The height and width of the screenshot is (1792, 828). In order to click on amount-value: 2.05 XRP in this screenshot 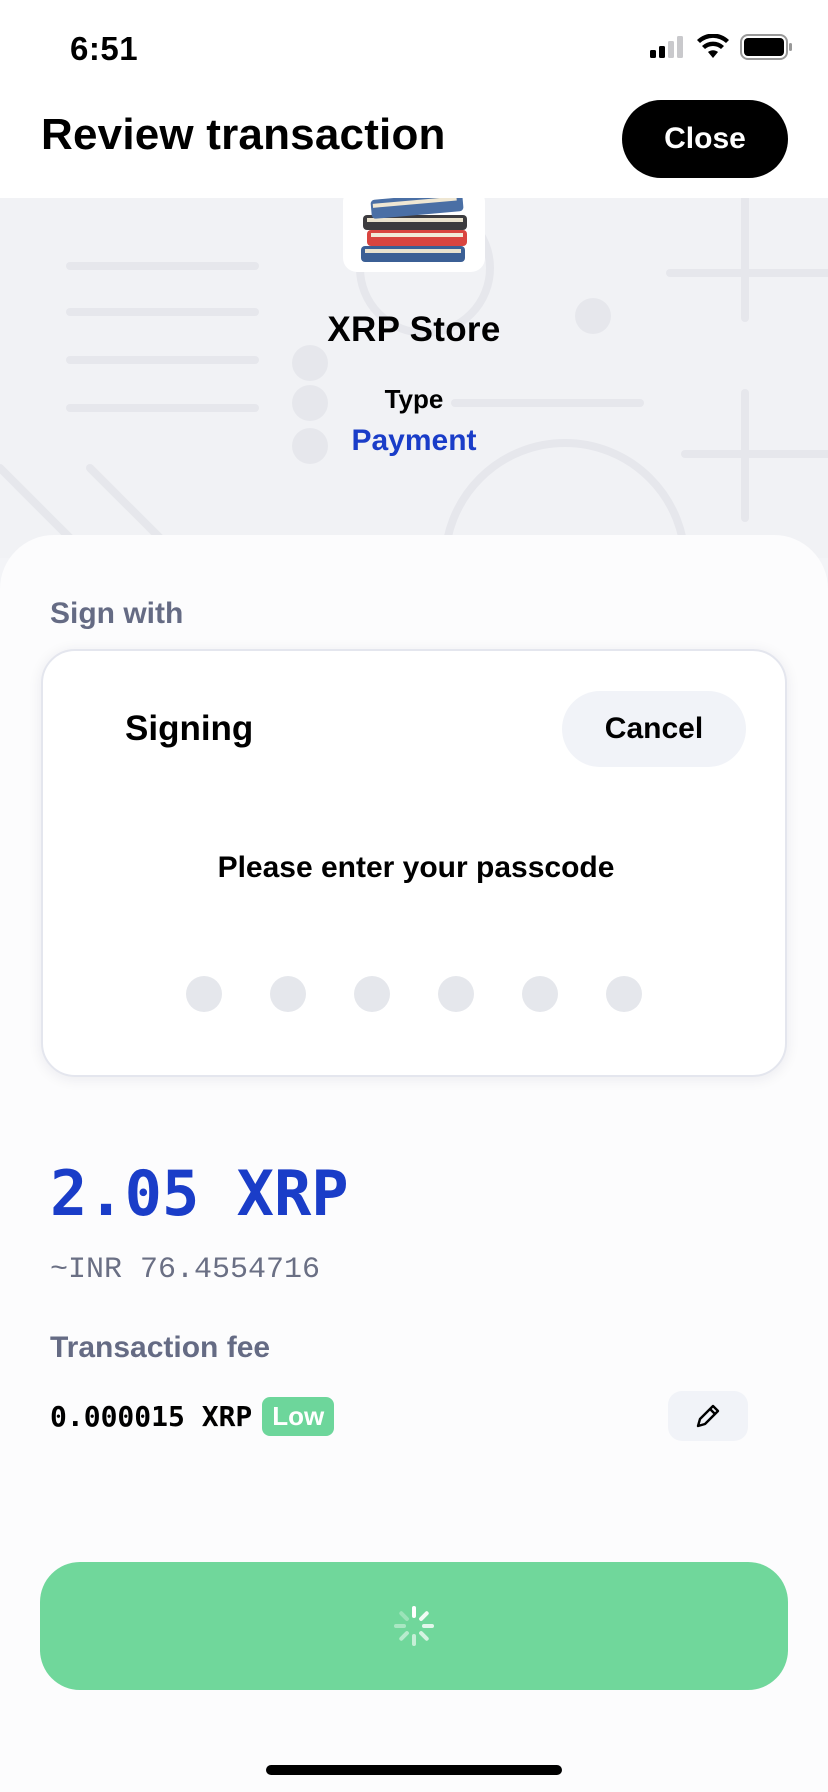, I will do `click(199, 1193)`.